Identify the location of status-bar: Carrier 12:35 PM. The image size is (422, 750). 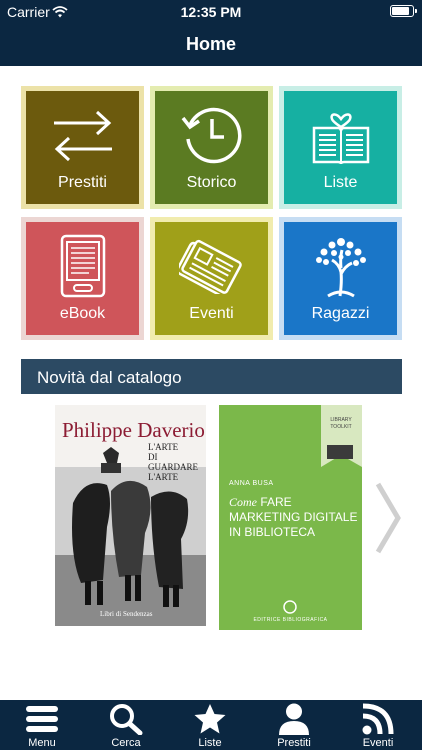
(211, 12).